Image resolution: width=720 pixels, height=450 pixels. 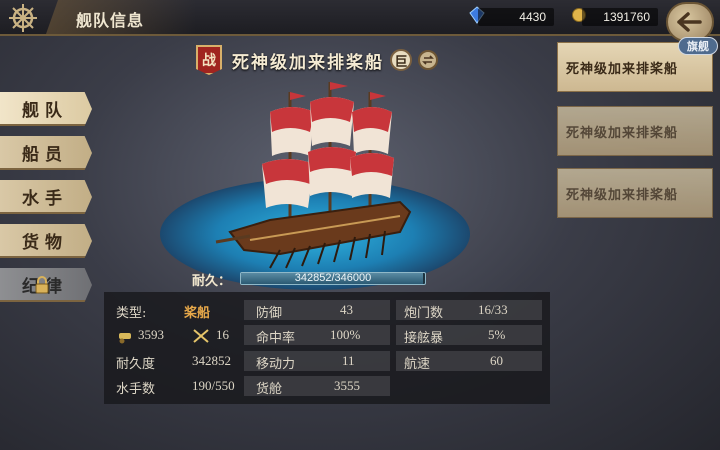 What do you see at coordinates (276, 364) in the screenshot?
I see `mobility-label: 移动力` at bounding box center [276, 364].